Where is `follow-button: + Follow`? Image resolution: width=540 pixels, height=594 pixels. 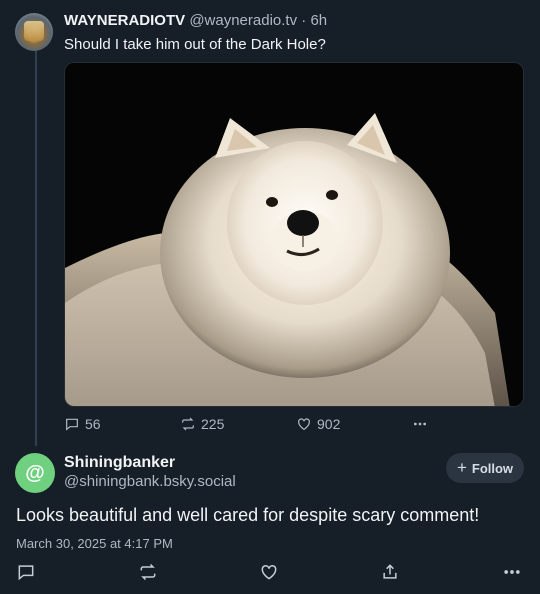 follow-button: + Follow is located at coordinates (485, 468).